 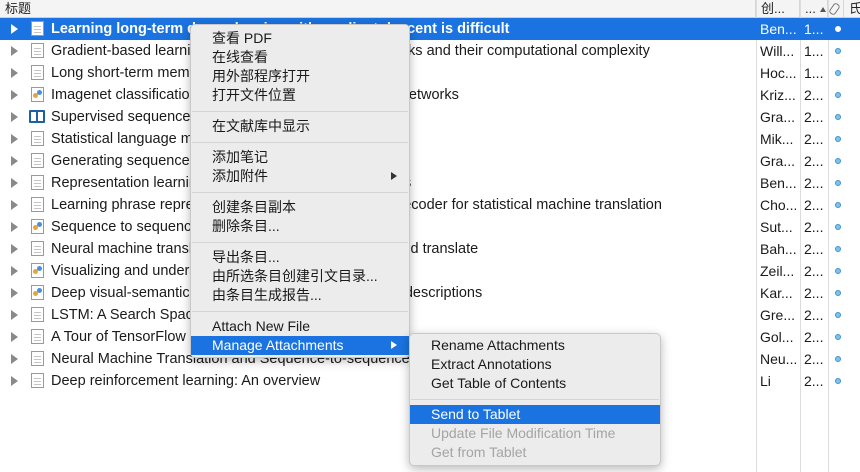 I want to click on menu-separator, so click(x=300, y=311).